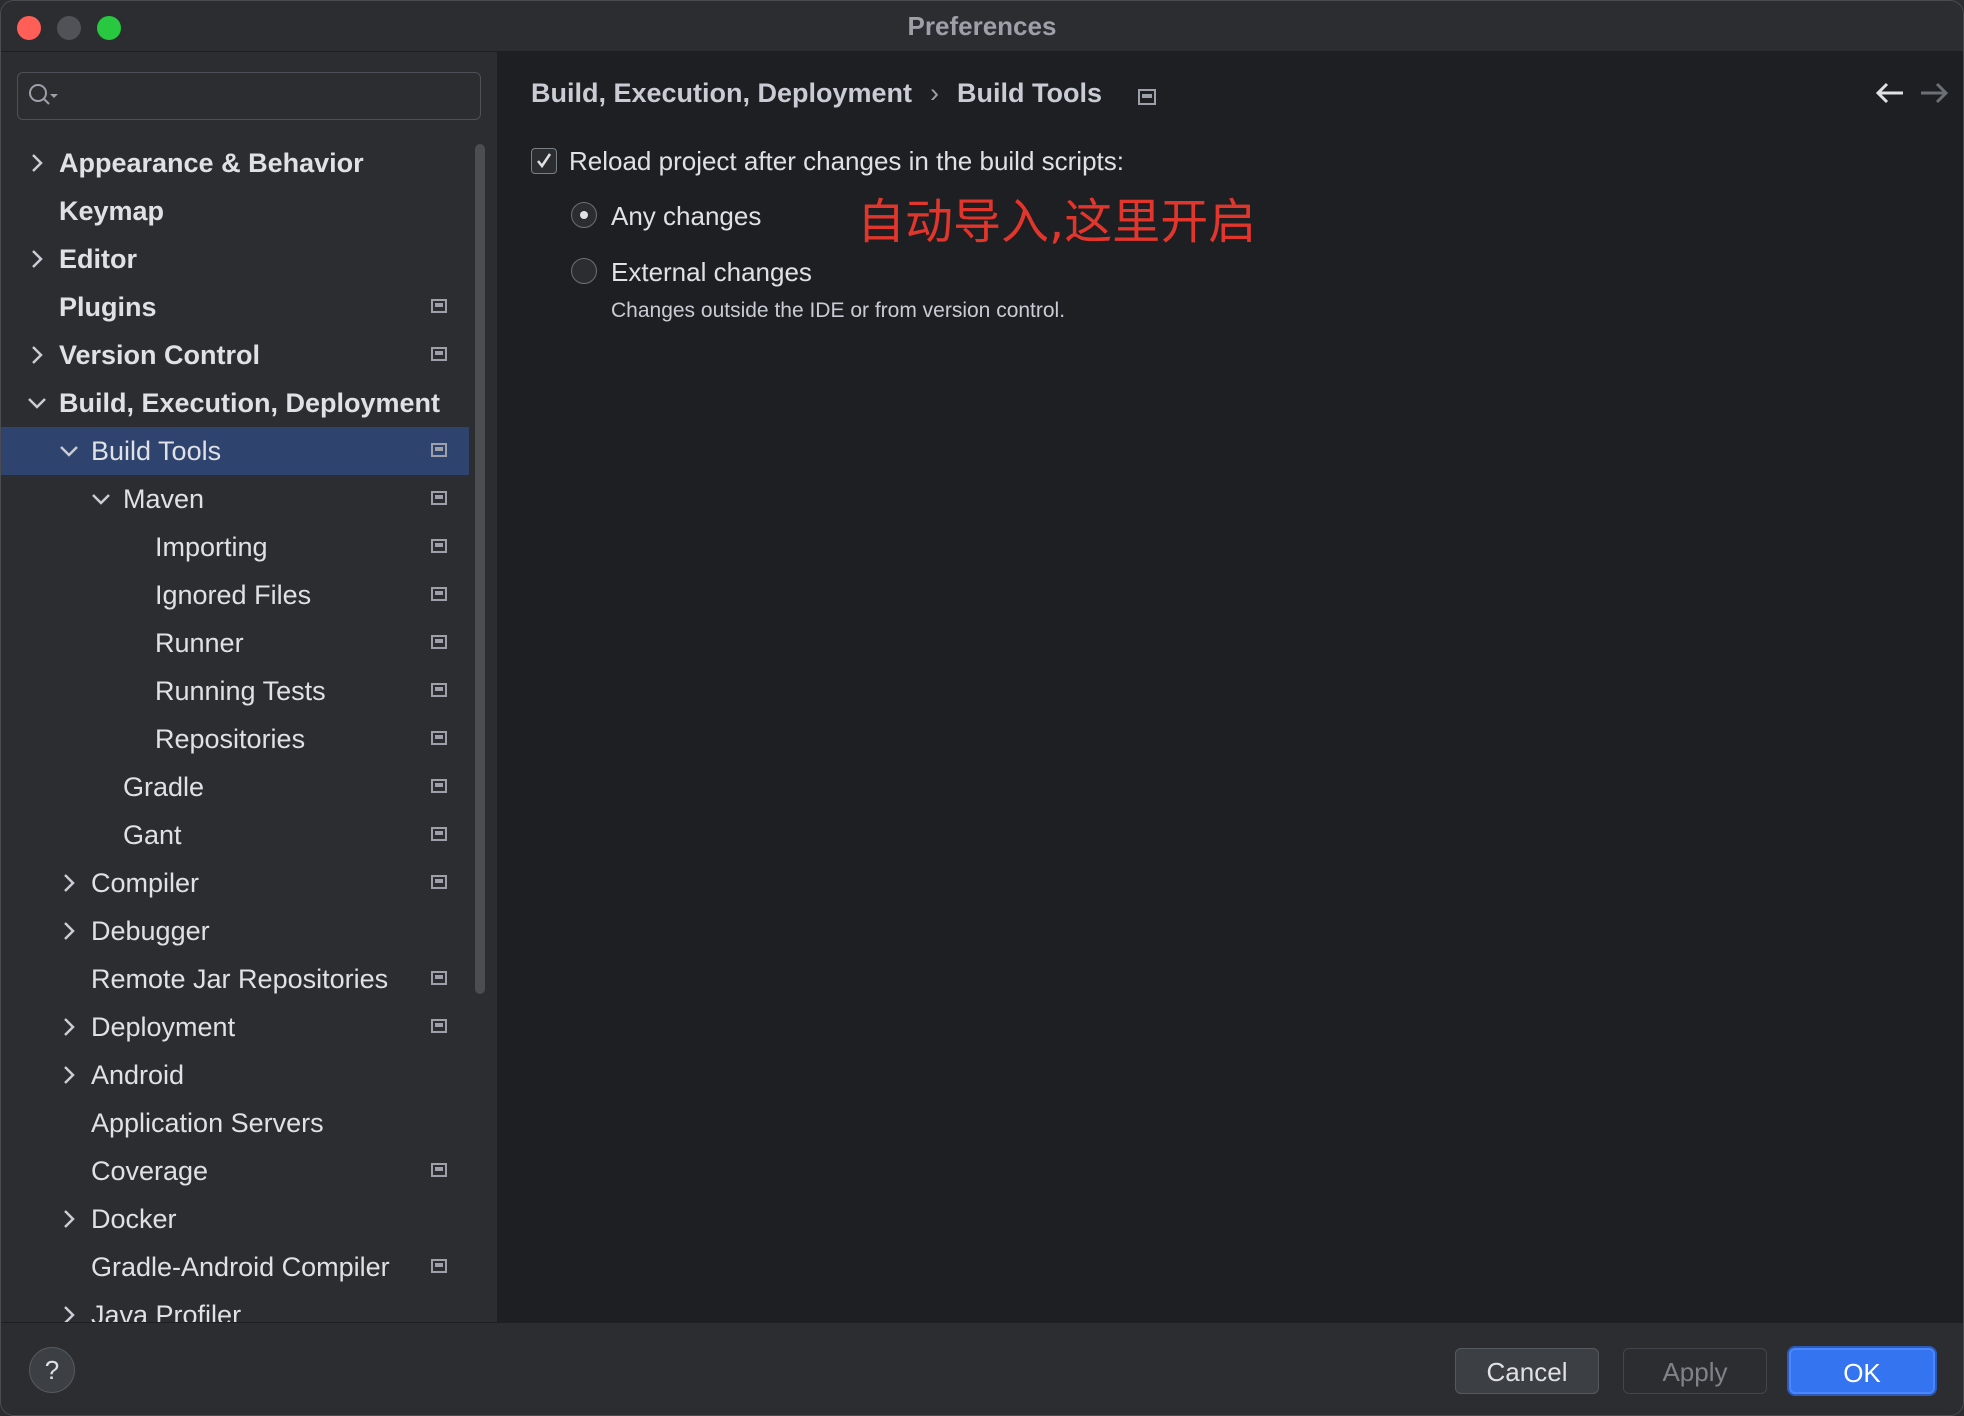  What do you see at coordinates (43, 94) in the screenshot?
I see `search-icon` at bounding box center [43, 94].